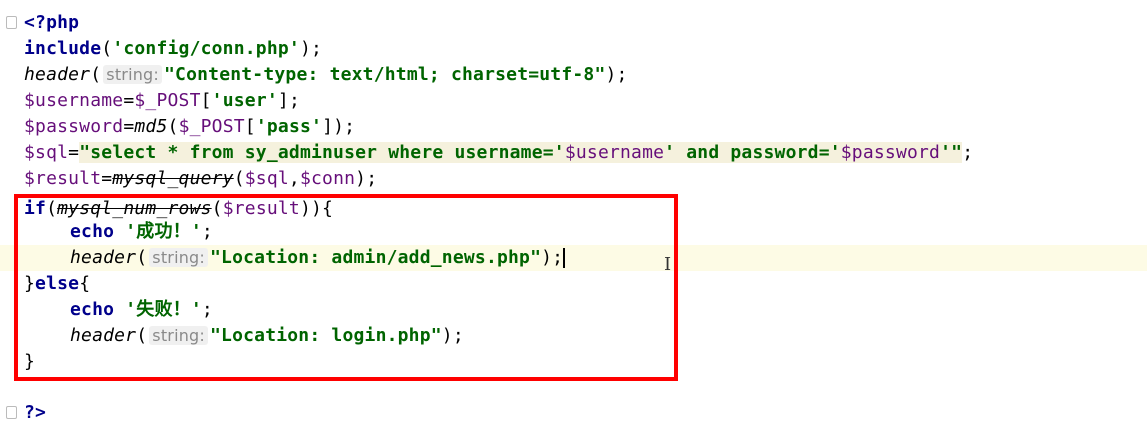 The height and width of the screenshot is (439, 1147). What do you see at coordinates (564, 258) in the screenshot?
I see `text-cursor` at bounding box center [564, 258].